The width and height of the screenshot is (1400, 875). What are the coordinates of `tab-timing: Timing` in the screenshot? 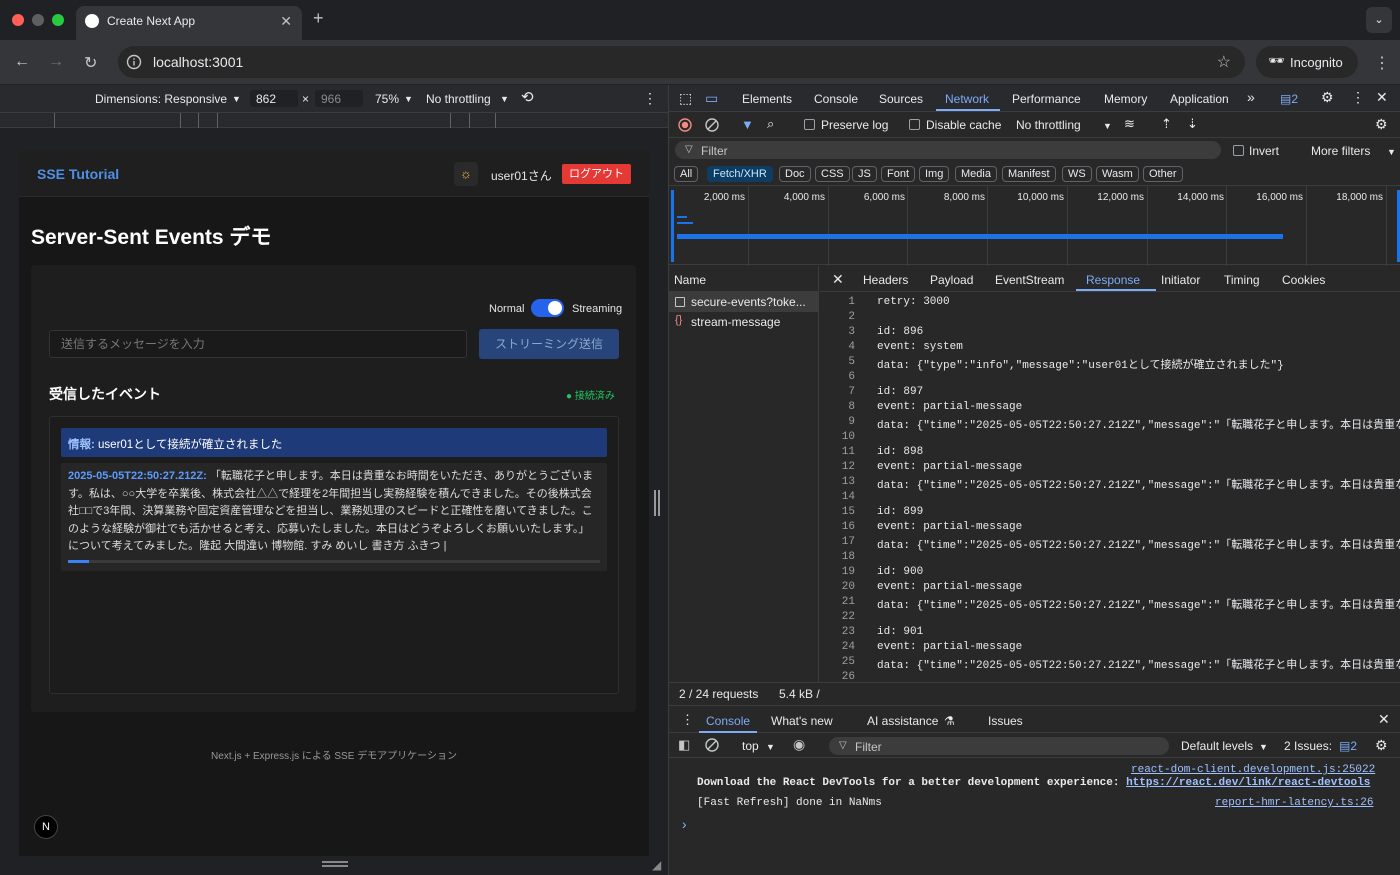 It's located at (1242, 280).